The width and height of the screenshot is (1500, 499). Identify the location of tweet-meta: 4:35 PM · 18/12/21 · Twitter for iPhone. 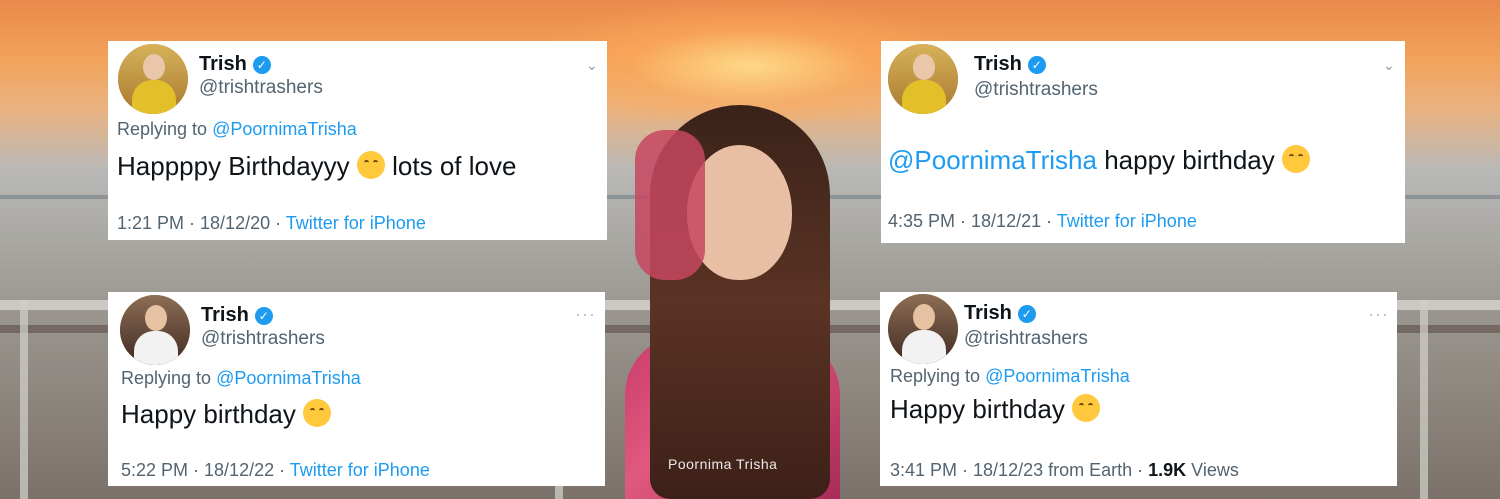
(1042, 221).